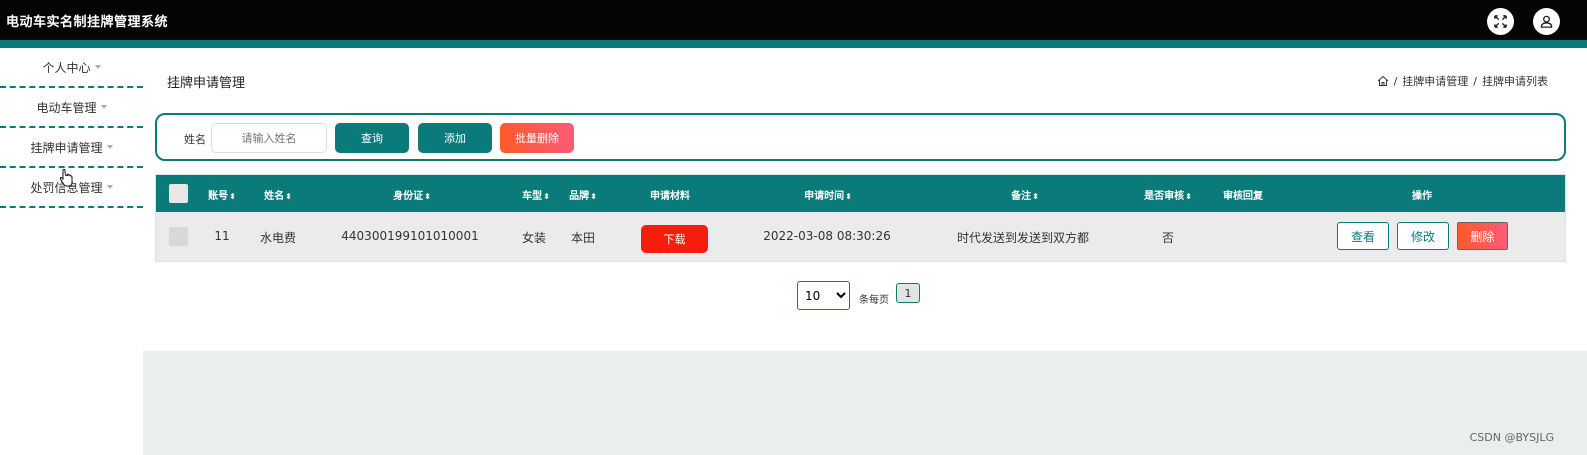  I want to click on select-all-checkbox, so click(178, 193).